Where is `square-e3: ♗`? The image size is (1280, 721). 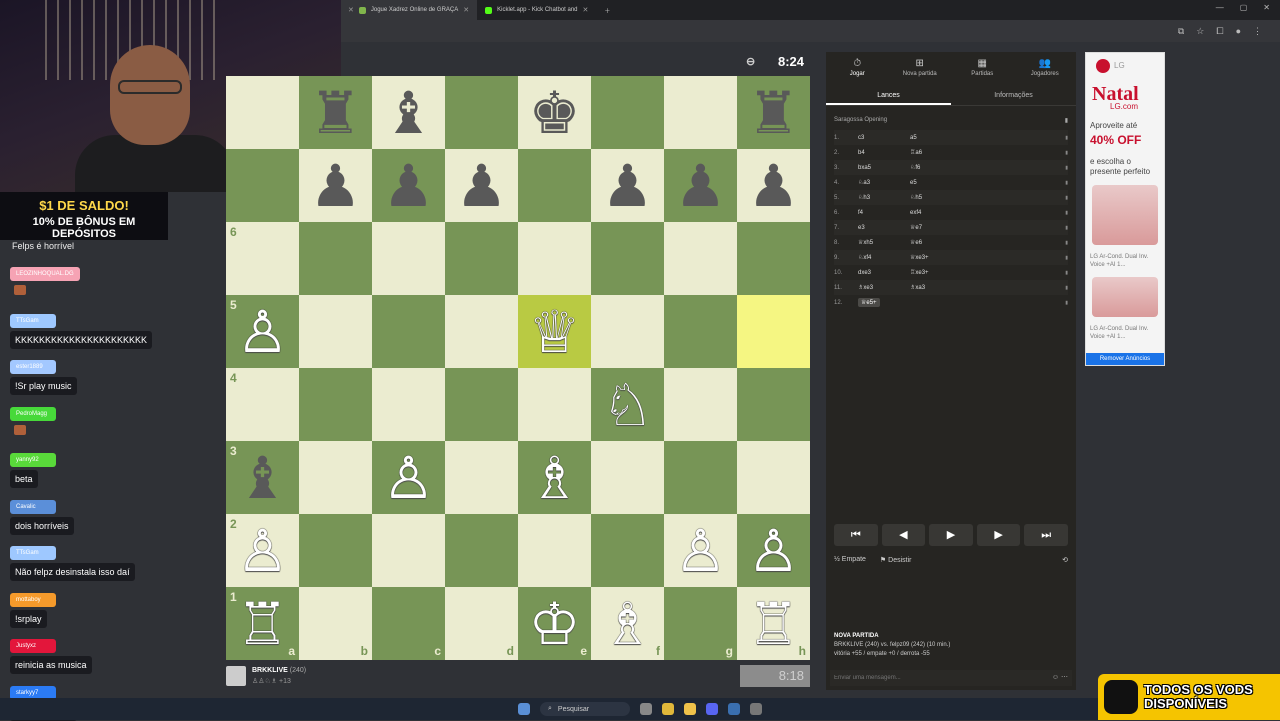 square-e3: ♗ is located at coordinates (554, 477).